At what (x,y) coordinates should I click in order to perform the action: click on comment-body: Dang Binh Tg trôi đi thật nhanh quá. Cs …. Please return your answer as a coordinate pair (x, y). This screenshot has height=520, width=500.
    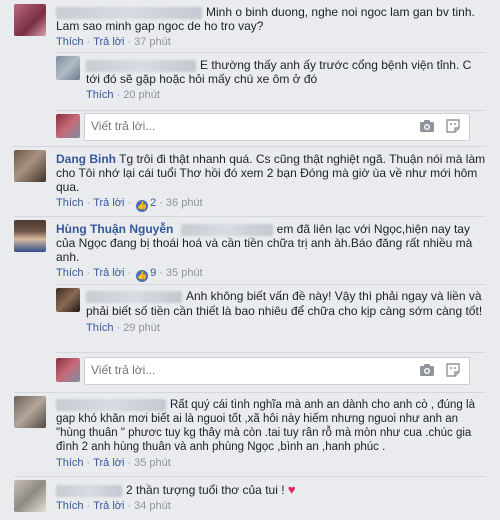
    Looking at the image, I should click on (271, 182).